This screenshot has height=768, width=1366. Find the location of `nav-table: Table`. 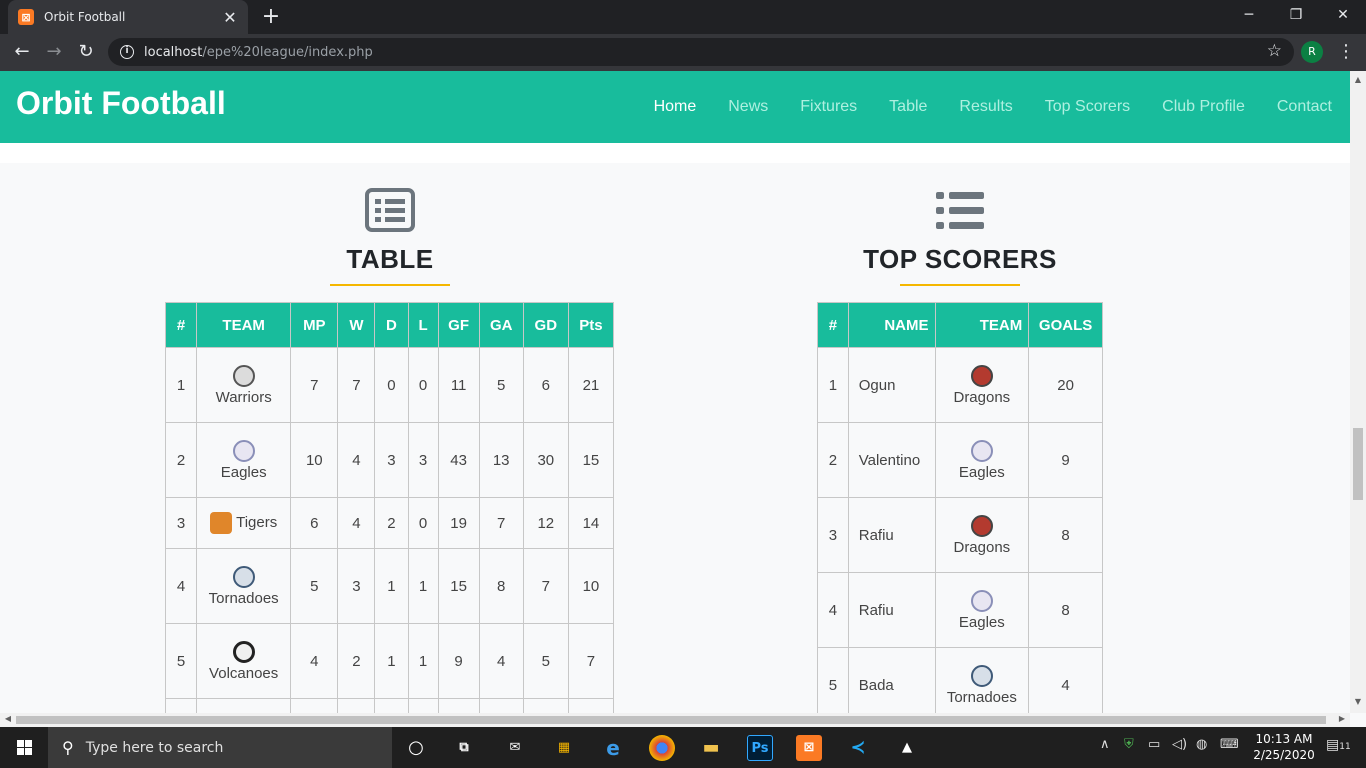

nav-table: Table is located at coordinates (908, 107).